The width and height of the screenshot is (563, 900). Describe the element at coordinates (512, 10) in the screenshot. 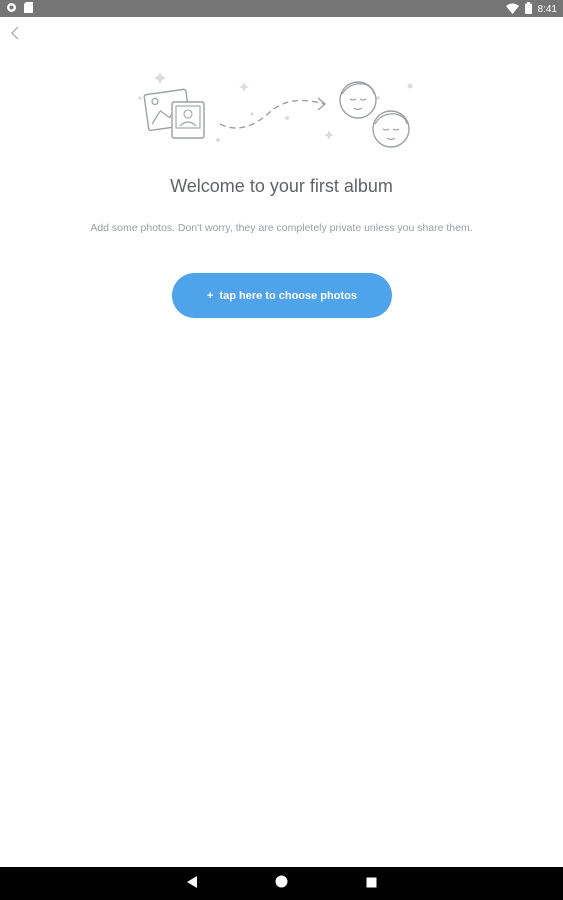

I see `wifi-icon` at that location.